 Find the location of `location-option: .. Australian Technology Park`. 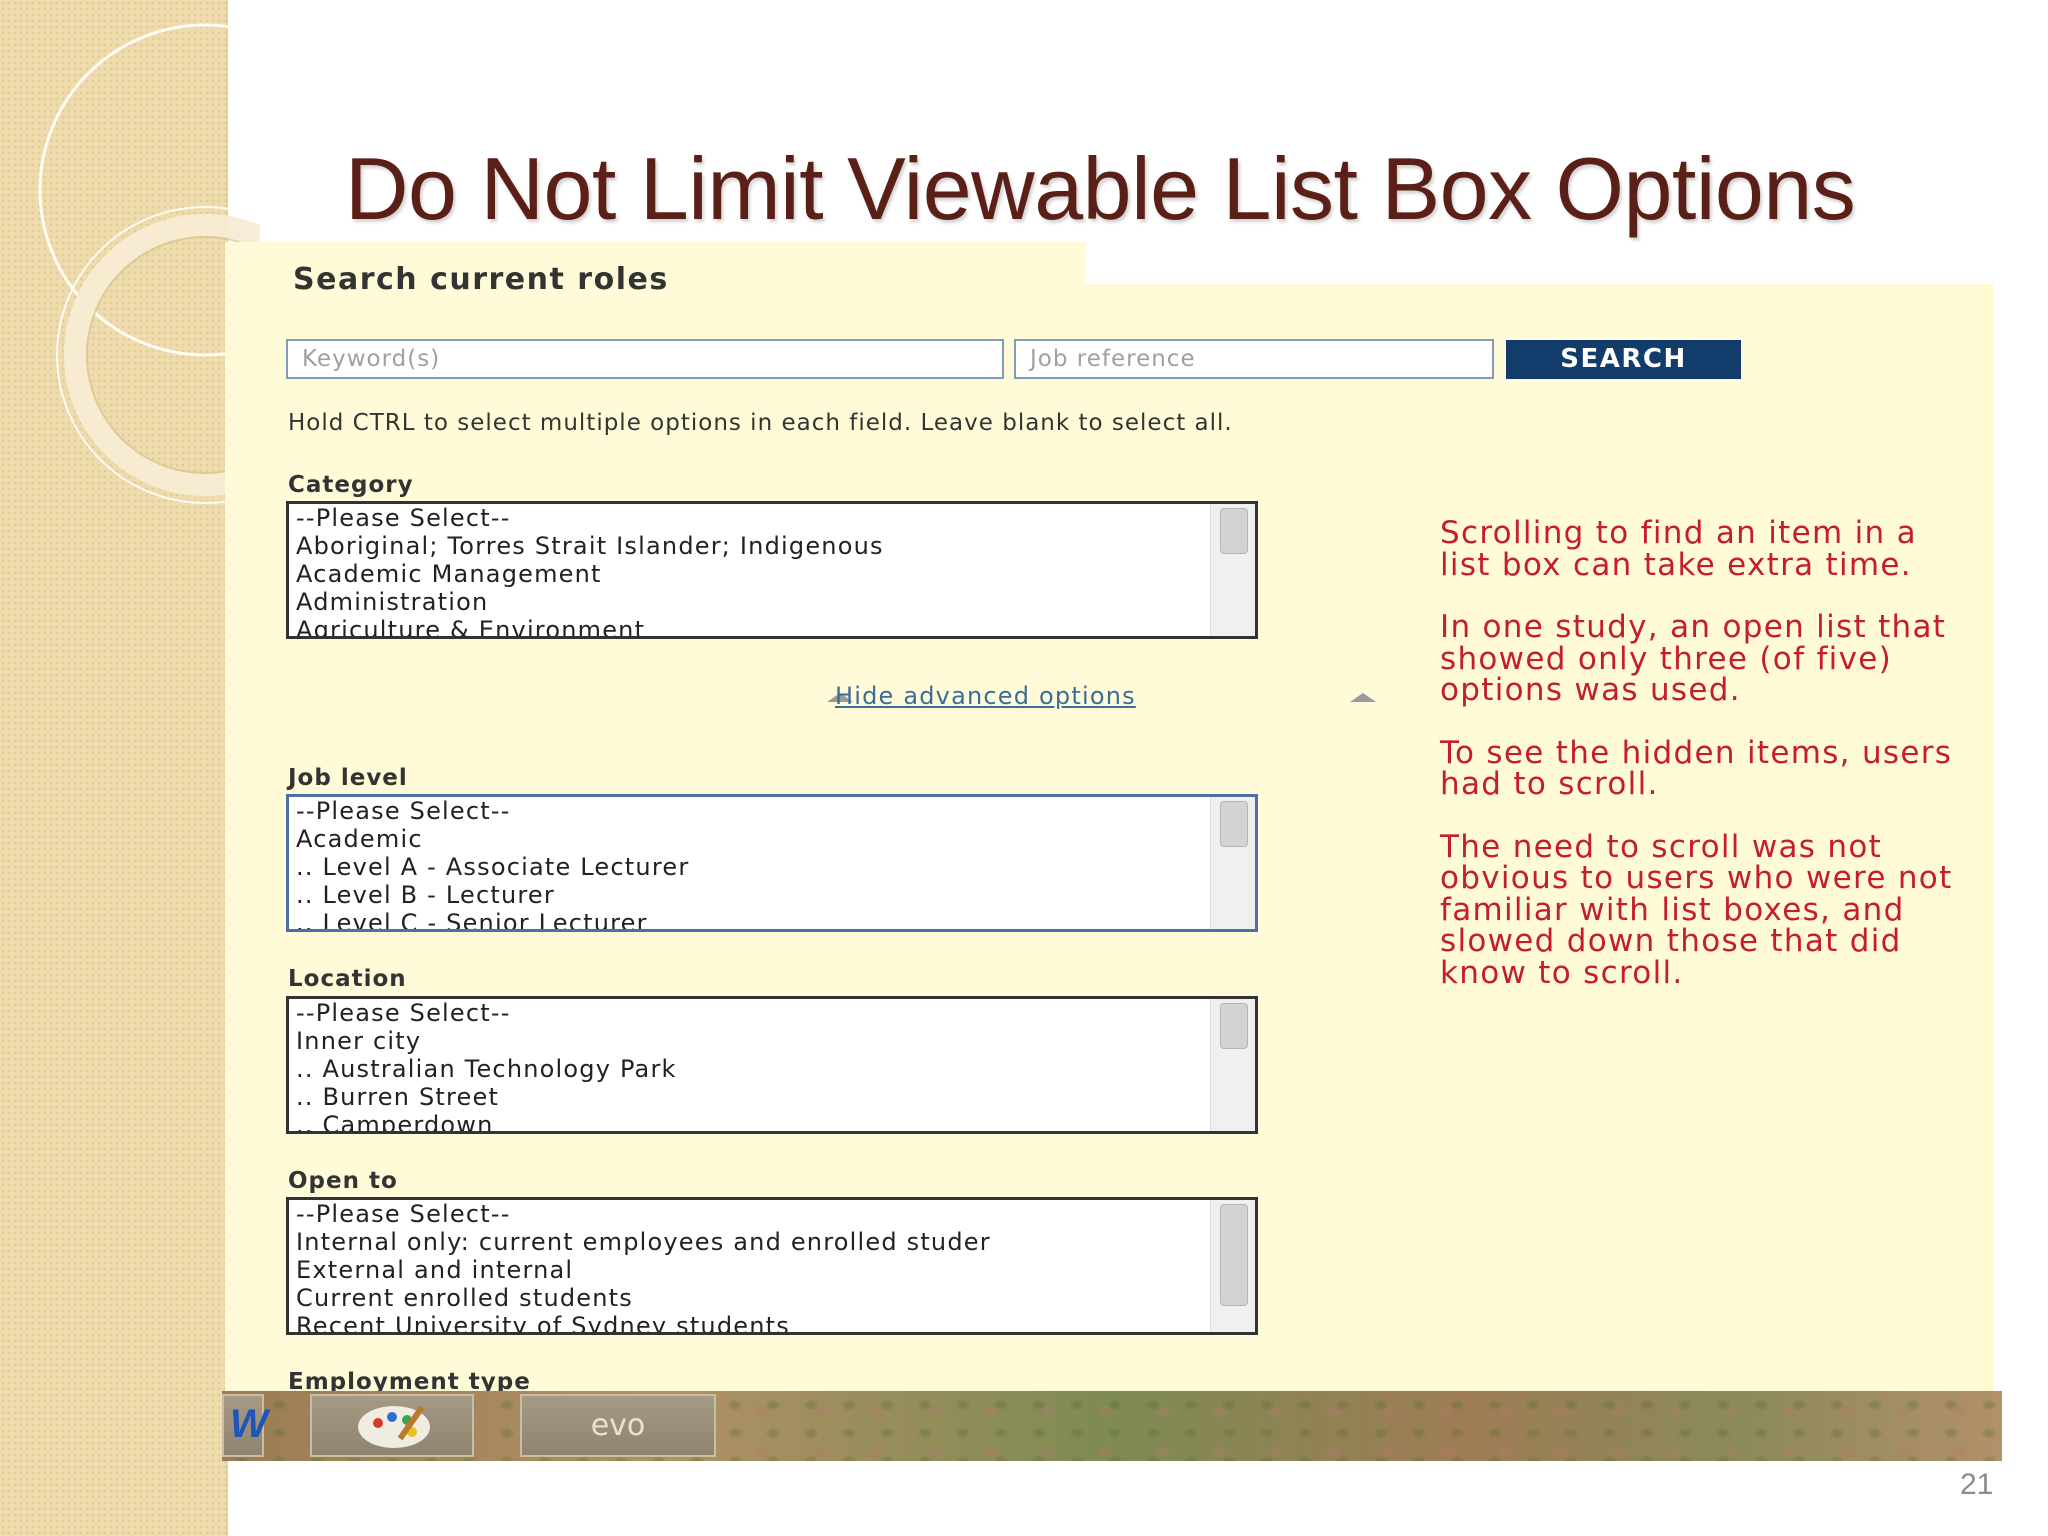

location-option: .. Australian Technology Park is located at coordinates (742, 1069).